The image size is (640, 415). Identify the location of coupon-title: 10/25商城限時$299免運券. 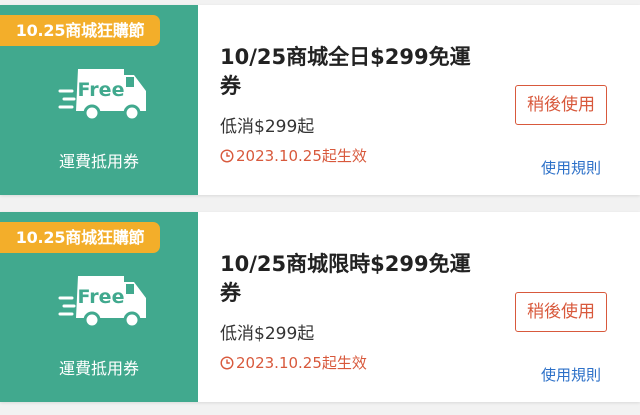
(345, 278).